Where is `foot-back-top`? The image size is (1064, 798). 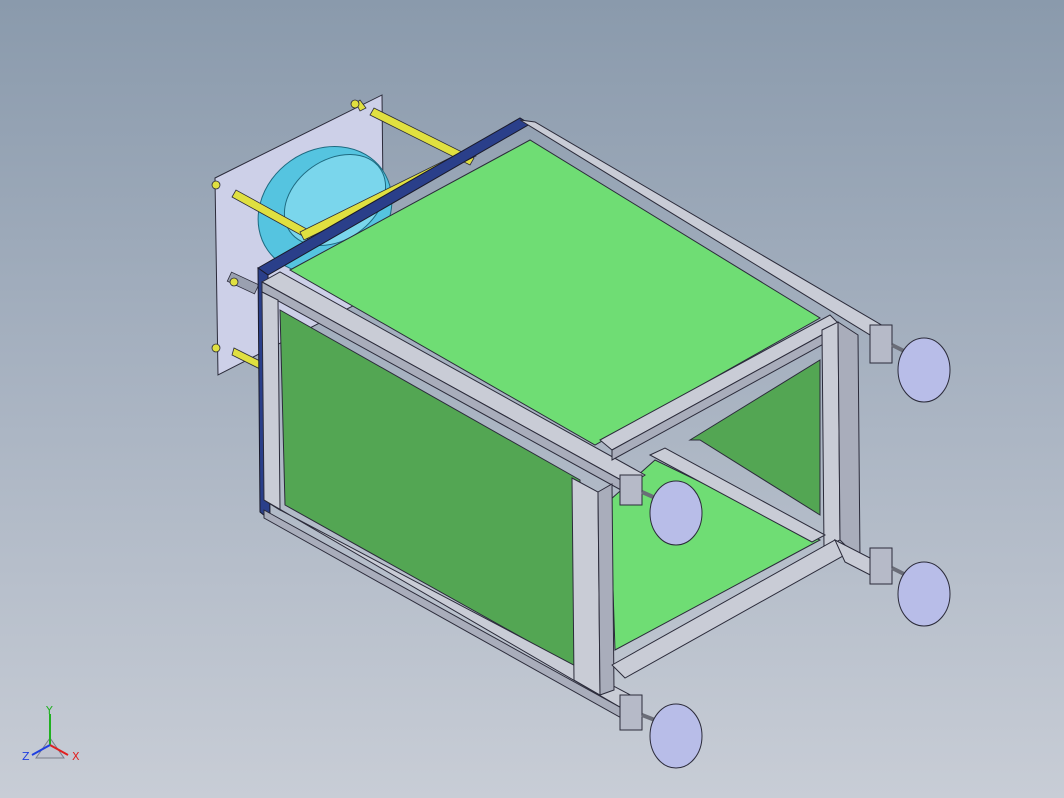
foot-back-top is located at coordinates (924, 370).